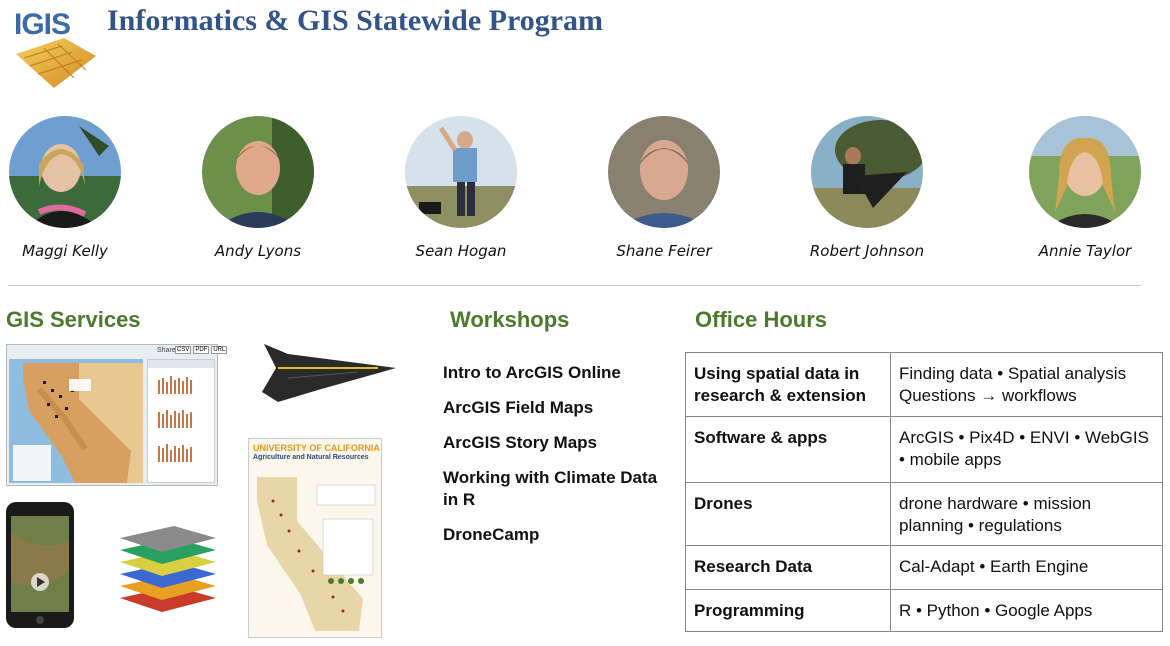  I want to click on chart-panel, so click(181, 421).